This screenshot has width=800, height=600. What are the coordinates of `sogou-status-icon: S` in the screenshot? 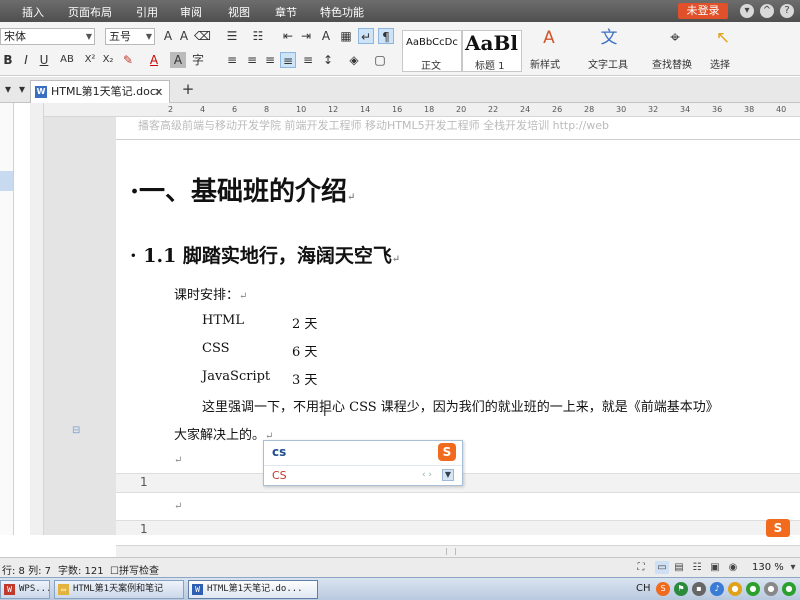 It's located at (778, 528).